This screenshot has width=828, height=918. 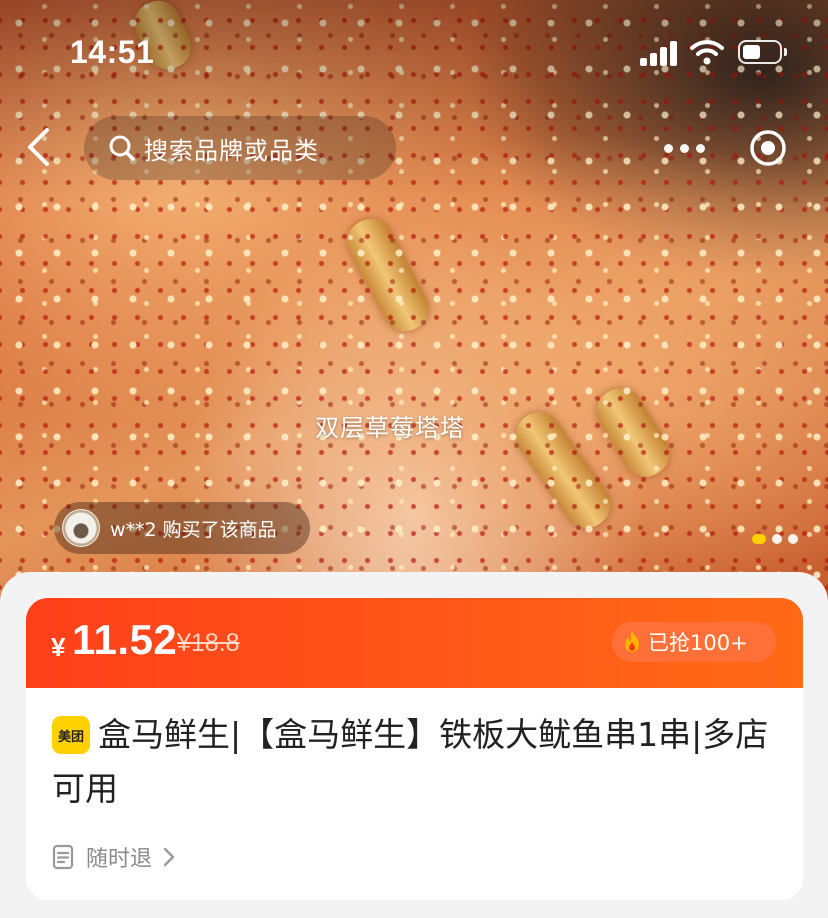 I want to click on chevron-left-icon, so click(x=38, y=147).